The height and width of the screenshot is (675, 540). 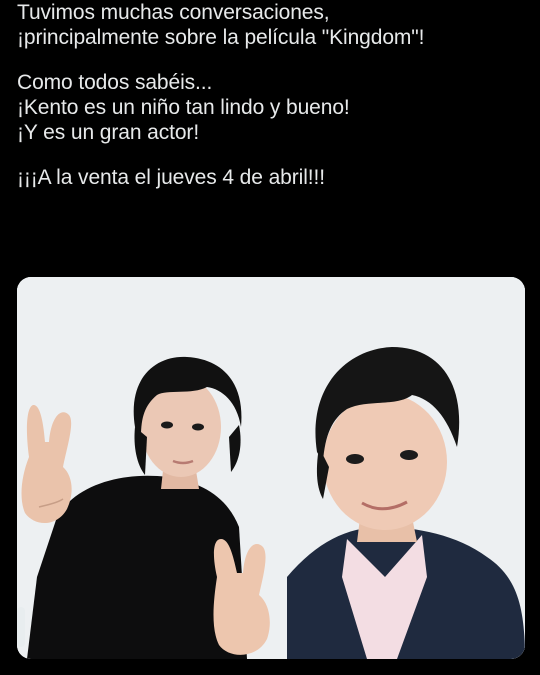 I want to click on tweet-line-5: ¡Y es un gran actor!, so click(x=108, y=132).